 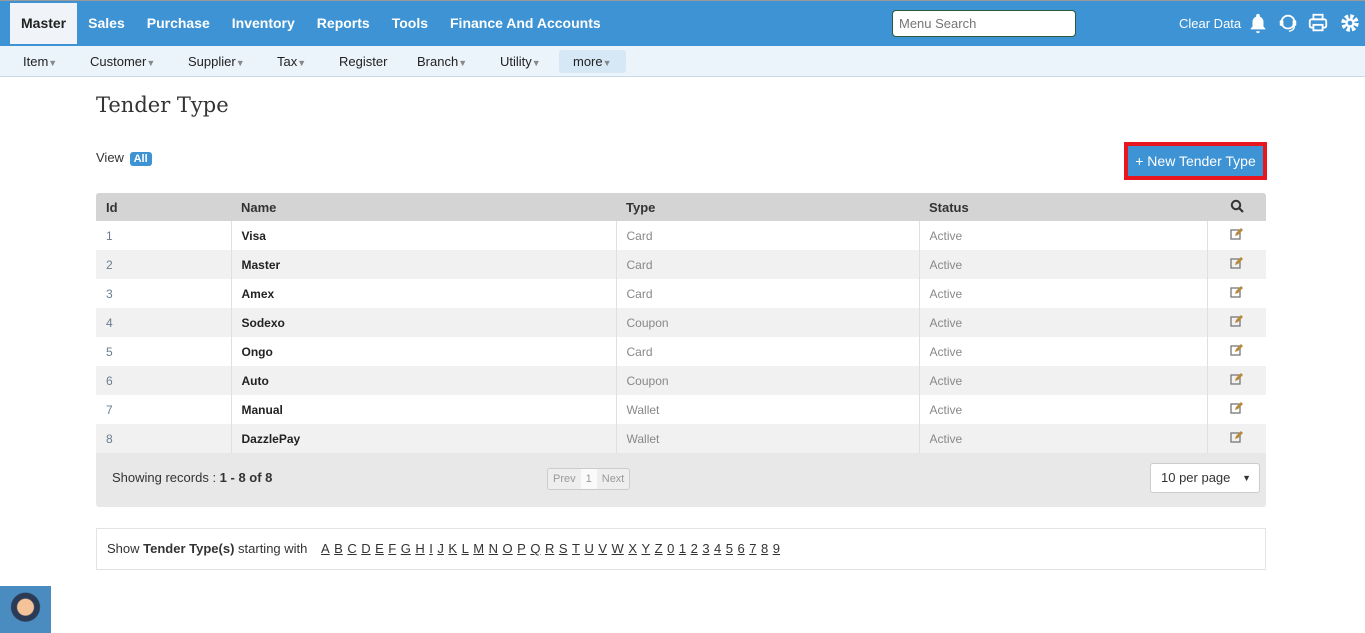 I want to click on column-header-name: Name, so click(x=423, y=207).